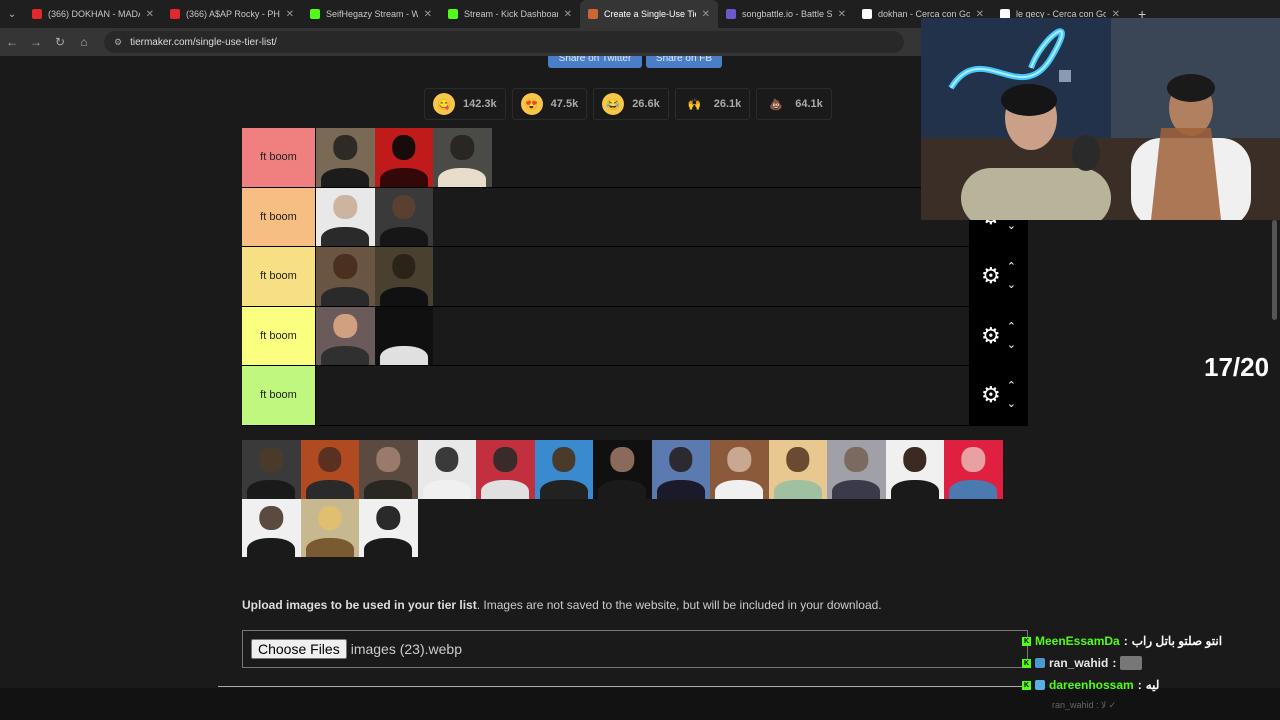  Describe the element at coordinates (684, 62) in the screenshot. I see `share-fb-button: Share on FB` at that location.